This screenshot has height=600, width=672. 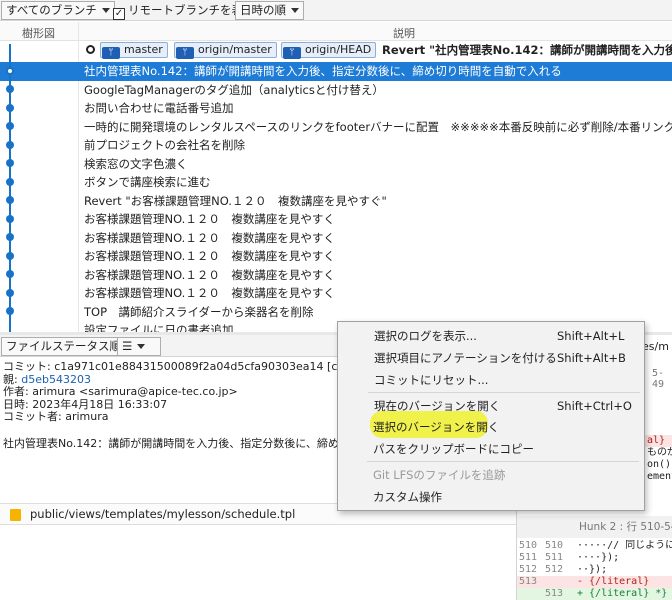 I want to click on parent-hash-link: d5eb543203, so click(x=56, y=379).